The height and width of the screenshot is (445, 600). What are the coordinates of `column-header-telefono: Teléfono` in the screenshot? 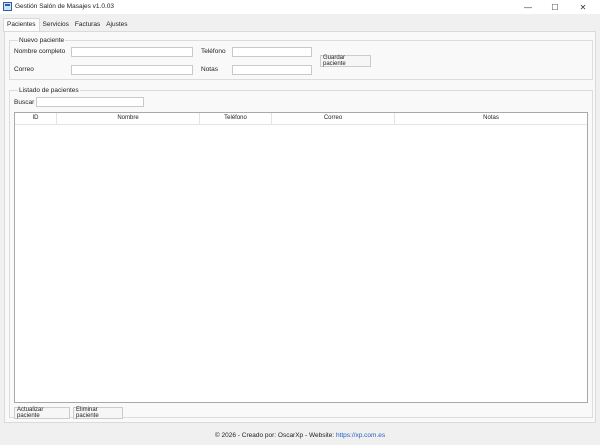 It's located at (236, 119).